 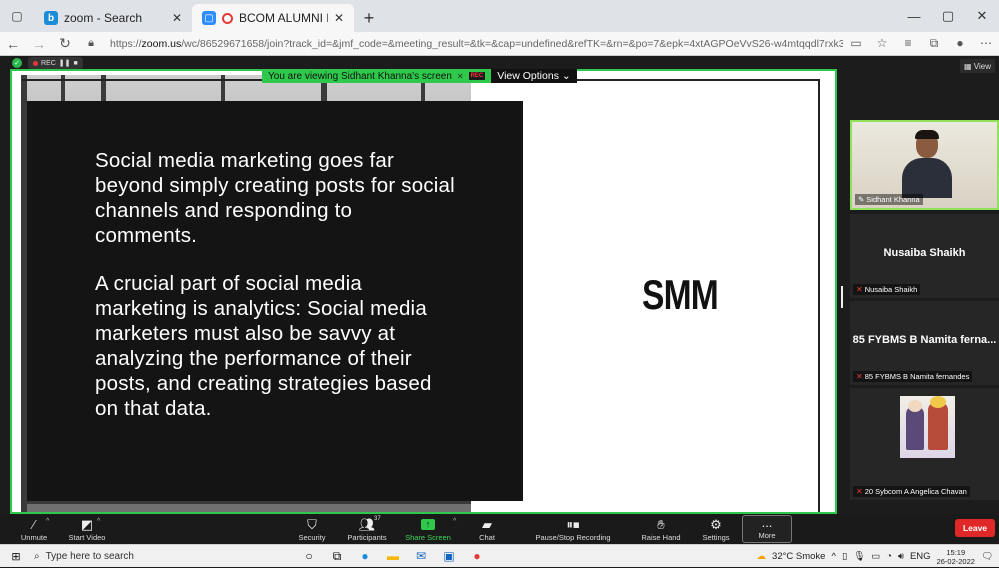 What do you see at coordinates (39, 44) in the screenshot?
I see `forward-icon: →` at bounding box center [39, 44].